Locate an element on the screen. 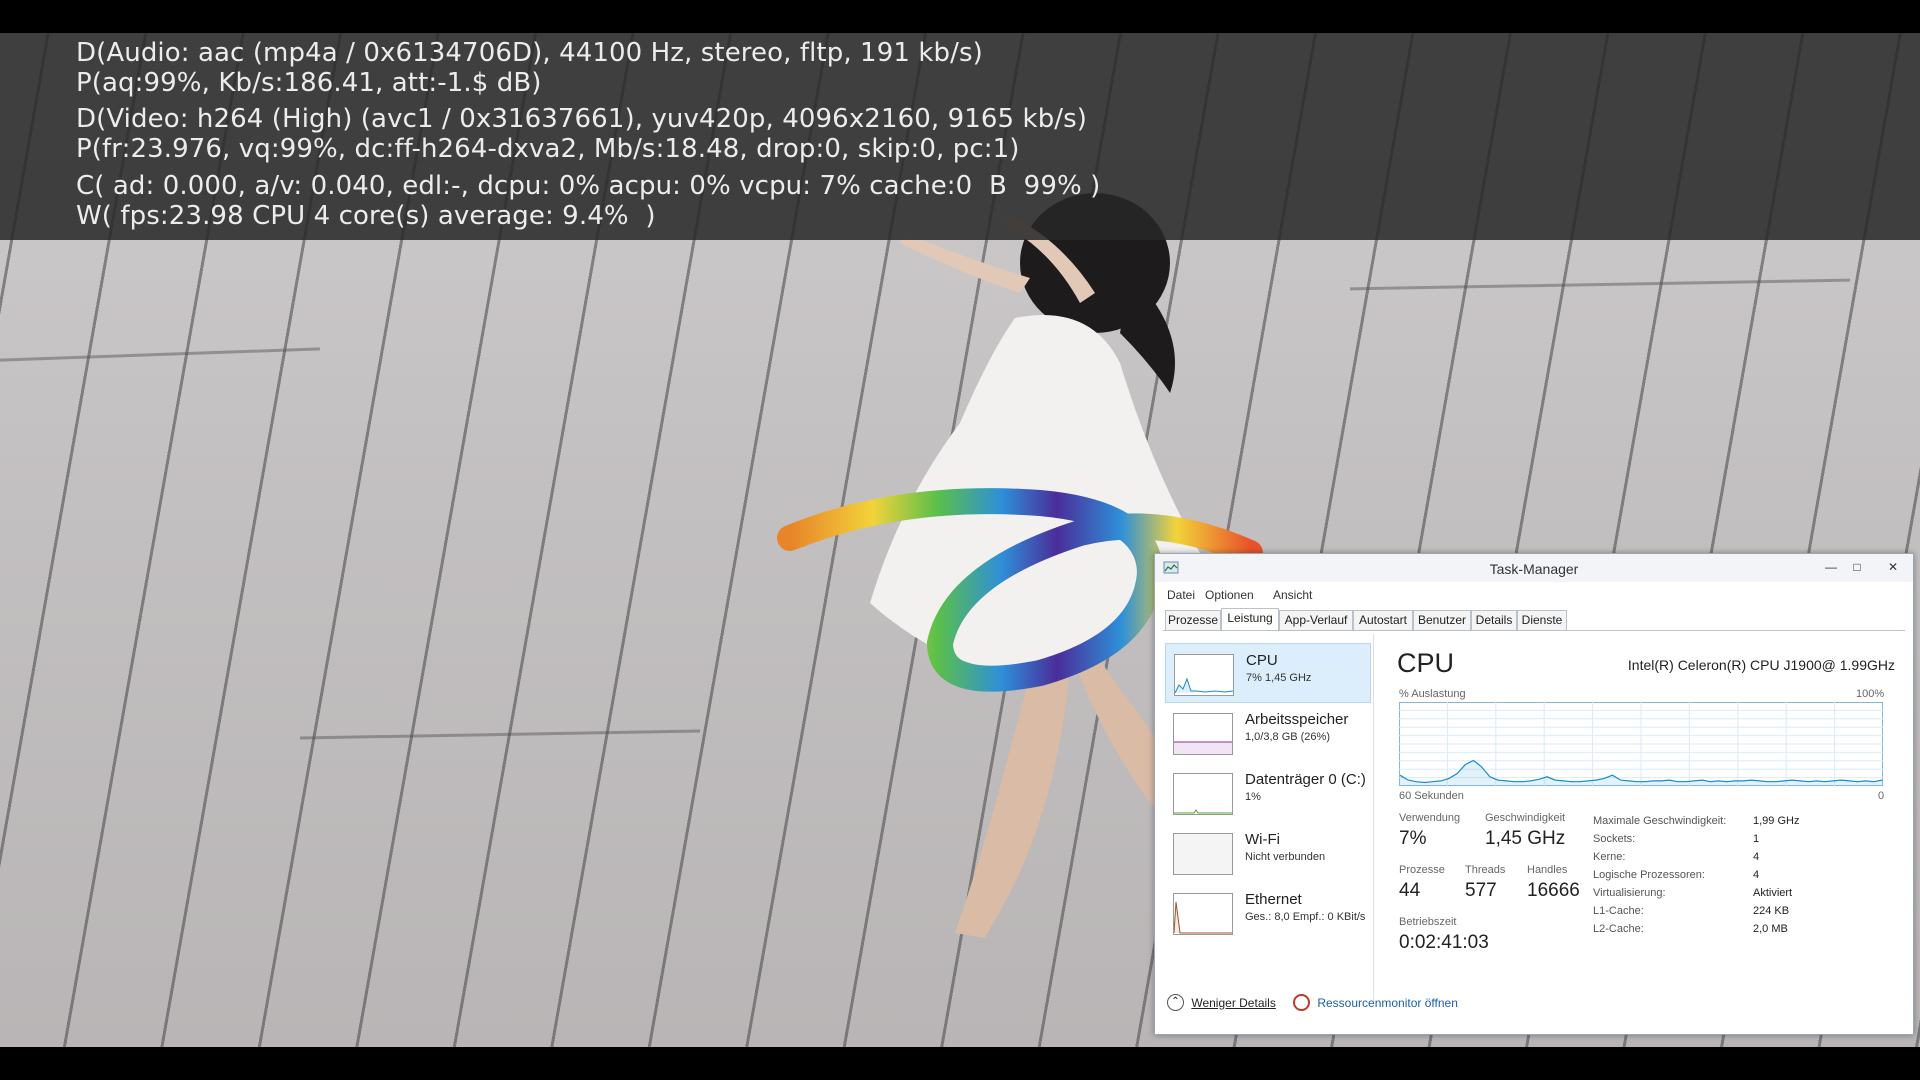 Image resolution: width=1920 pixels, height=1080 pixels. graph-time-label: 60 Sekunden is located at coordinates (1431, 796).